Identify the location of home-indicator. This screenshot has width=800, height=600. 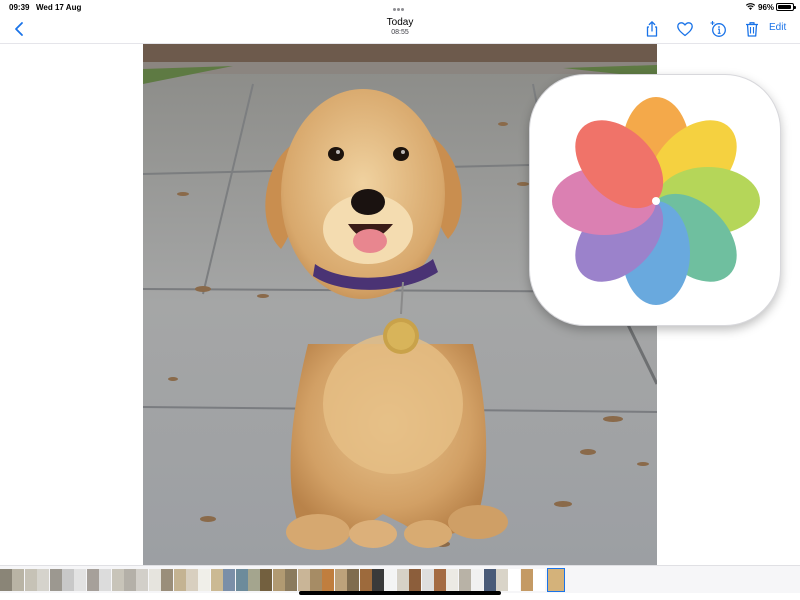
(400, 593).